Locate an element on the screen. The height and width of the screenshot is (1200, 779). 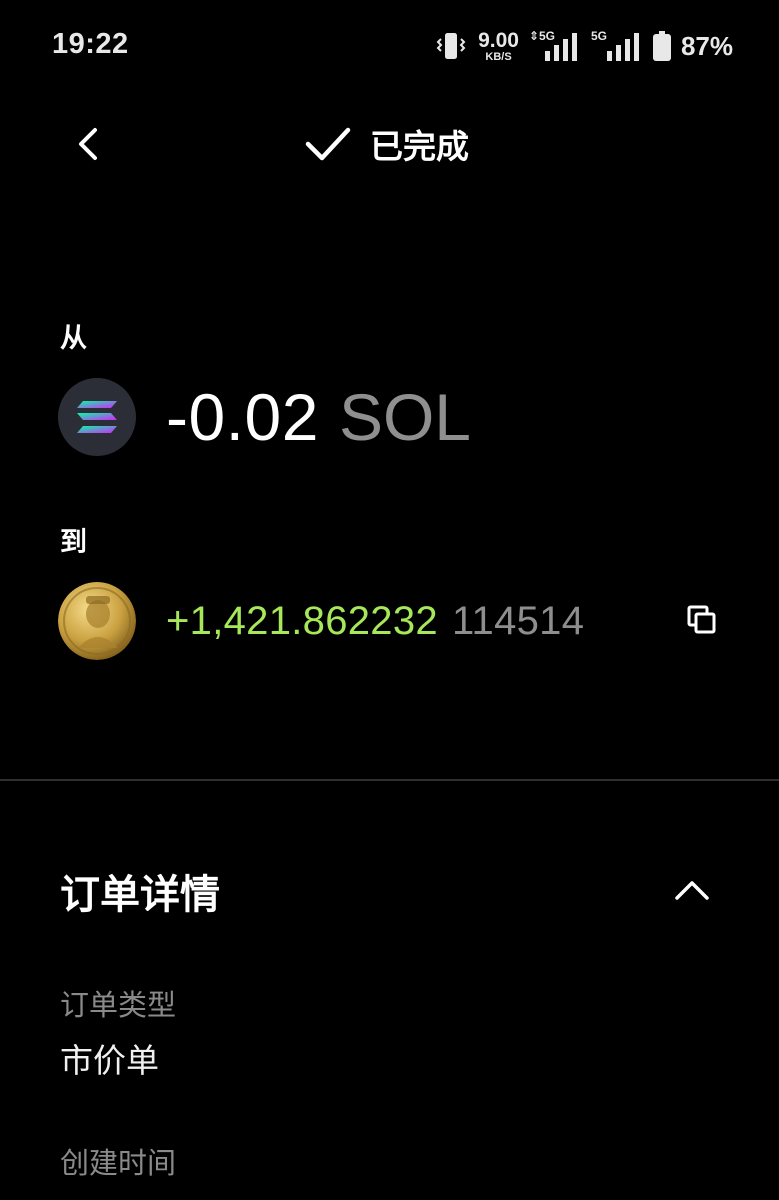
status-time: 19:22 is located at coordinates (90, 44).